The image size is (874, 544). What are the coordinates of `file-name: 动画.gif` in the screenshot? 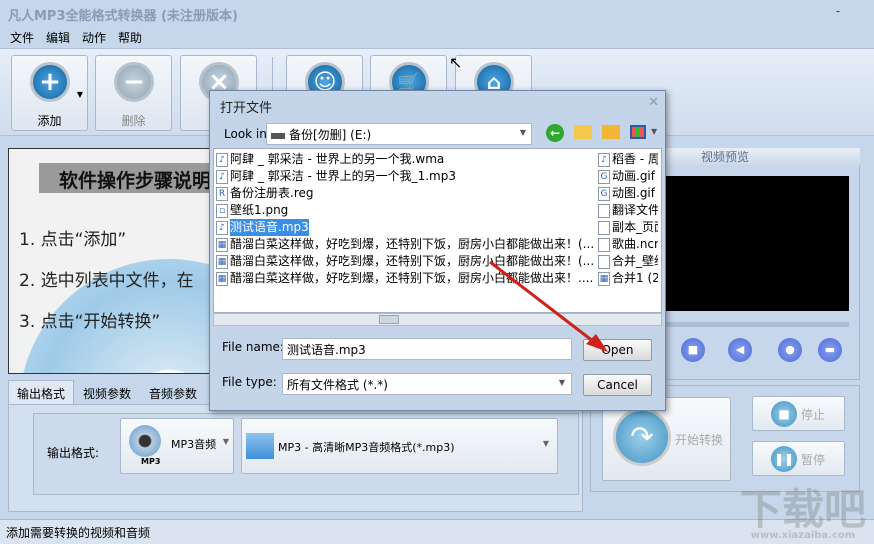 It's located at (633, 176).